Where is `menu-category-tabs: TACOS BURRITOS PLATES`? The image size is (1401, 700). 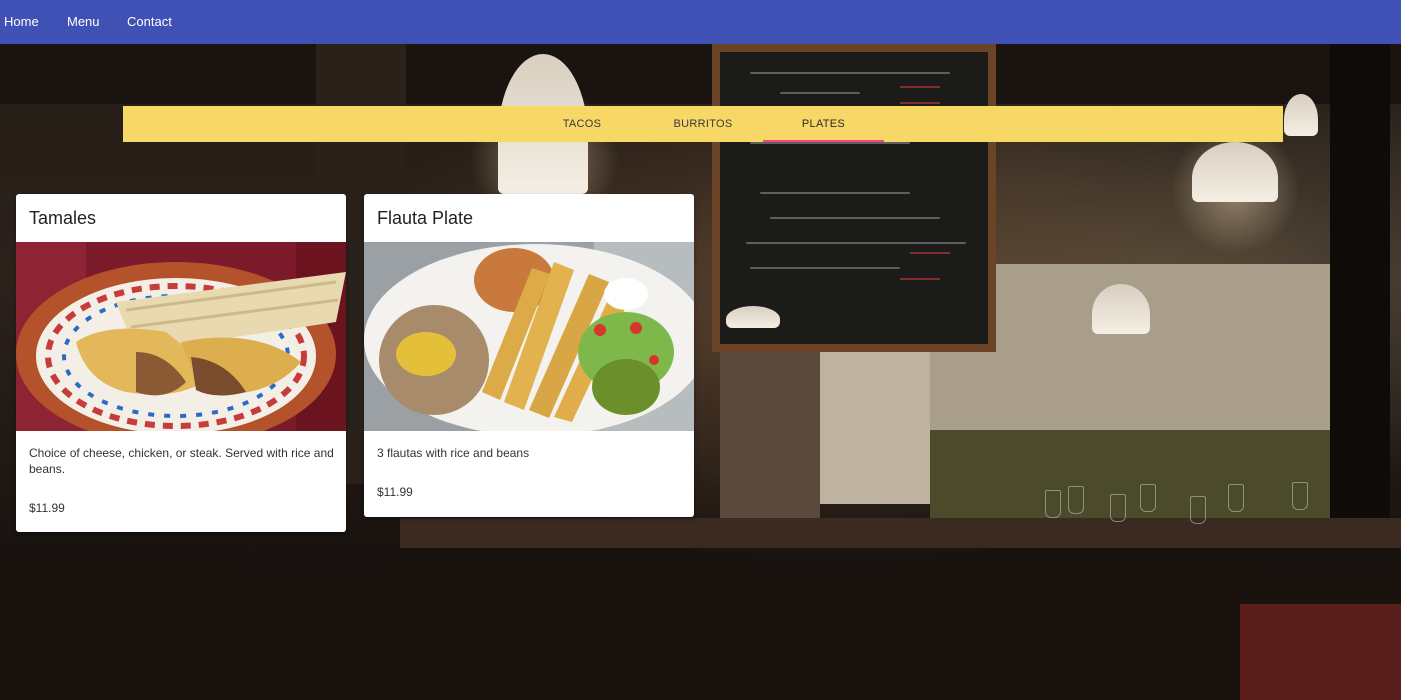 menu-category-tabs: TACOS BURRITOS PLATES is located at coordinates (703, 124).